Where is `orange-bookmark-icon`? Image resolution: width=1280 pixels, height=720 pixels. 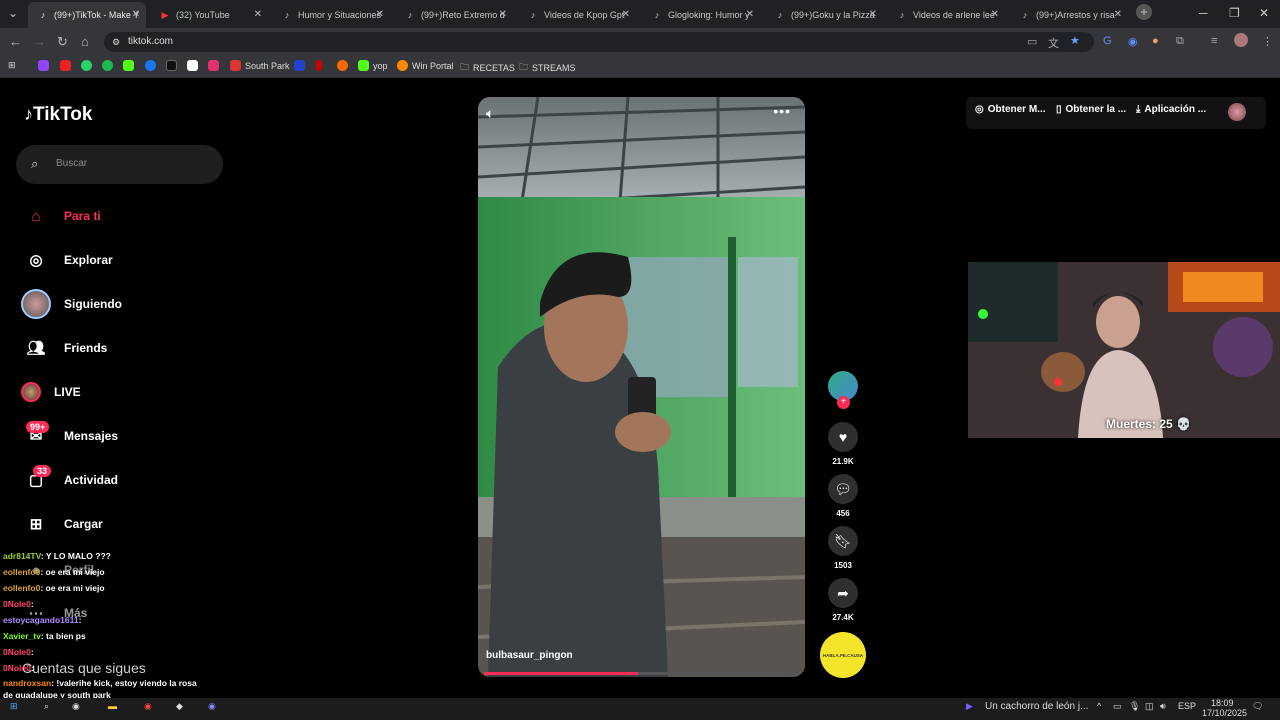
orange-bookmark-icon is located at coordinates (342, 65).